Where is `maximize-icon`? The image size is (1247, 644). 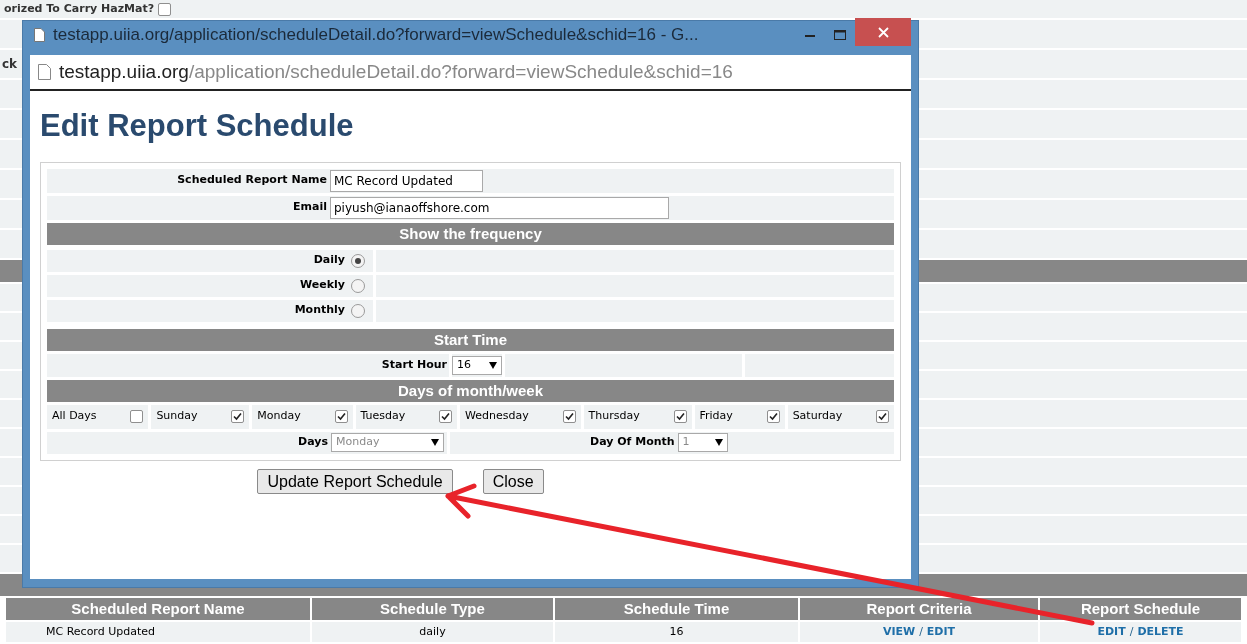
maximize-icon is located at coordinates (840, 35).